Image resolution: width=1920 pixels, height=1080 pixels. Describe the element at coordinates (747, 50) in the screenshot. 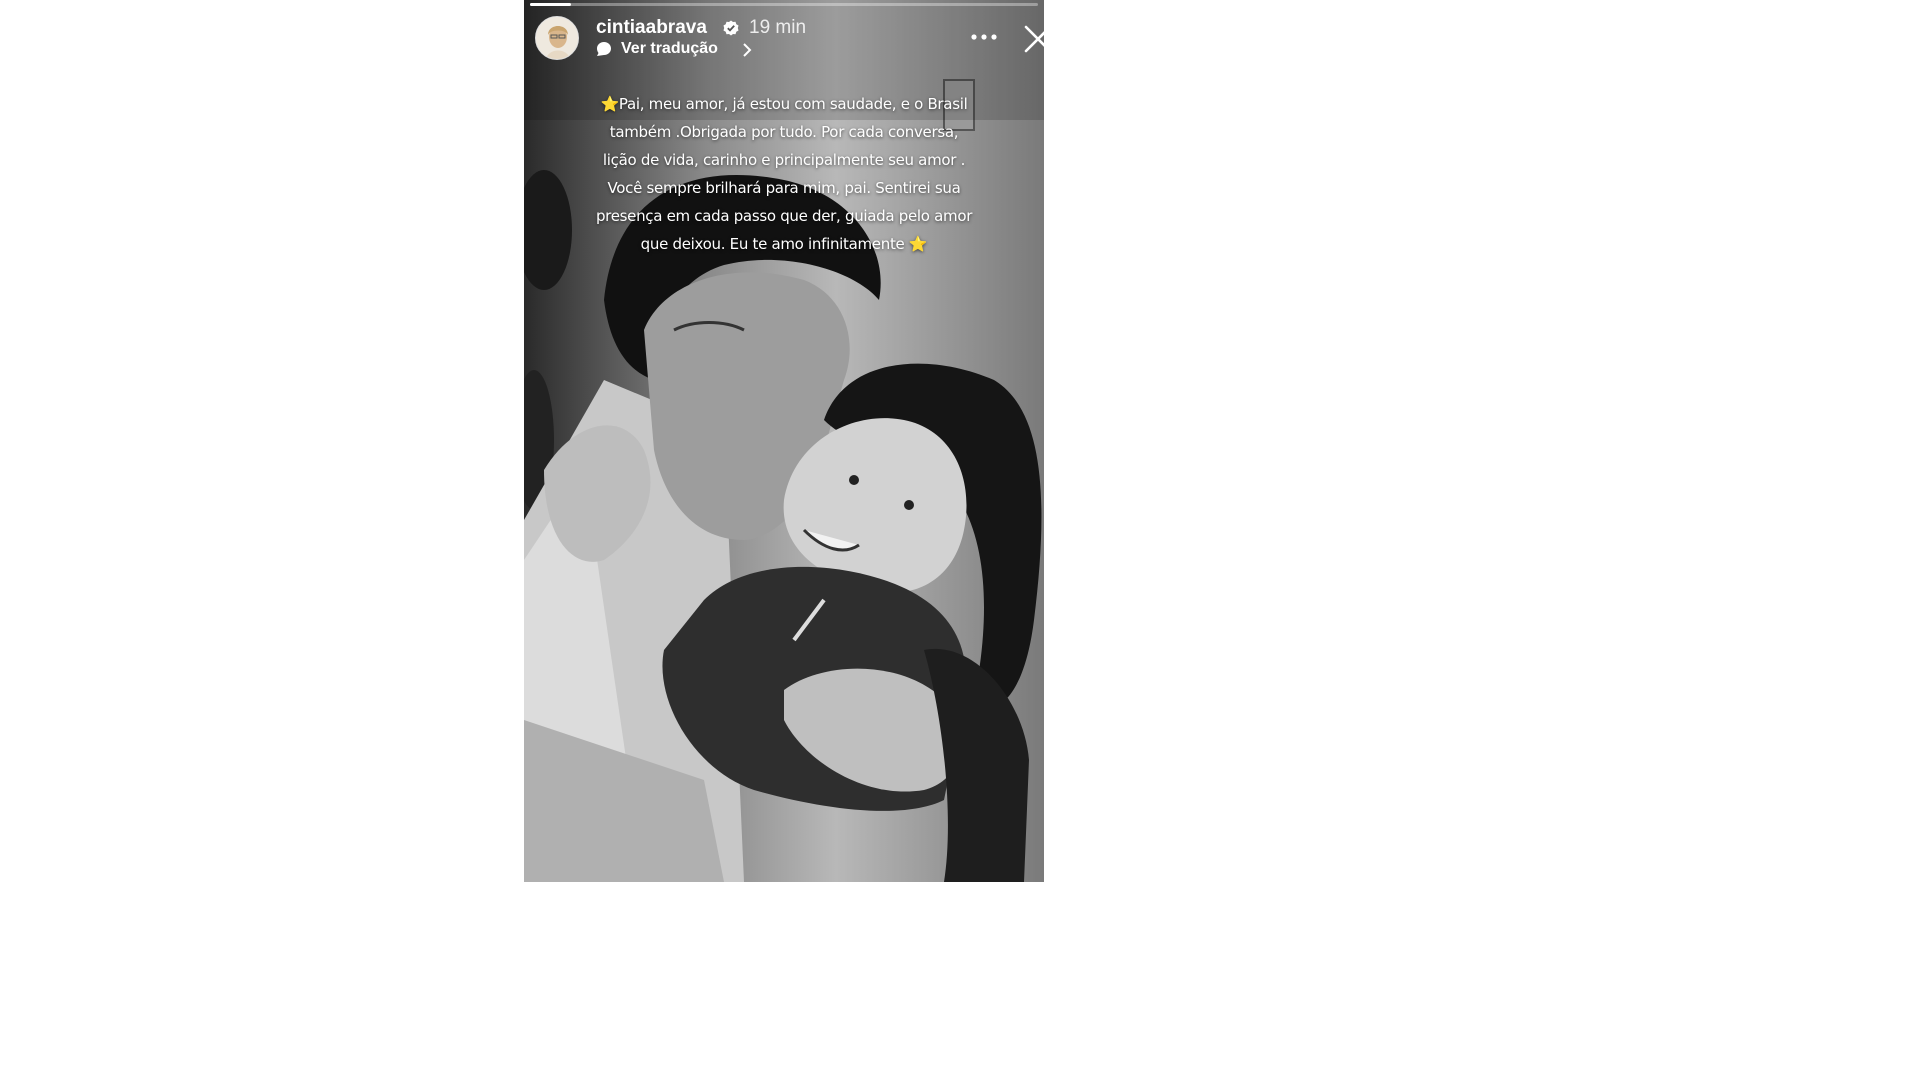

I see `chevron-right-icon` at that location.